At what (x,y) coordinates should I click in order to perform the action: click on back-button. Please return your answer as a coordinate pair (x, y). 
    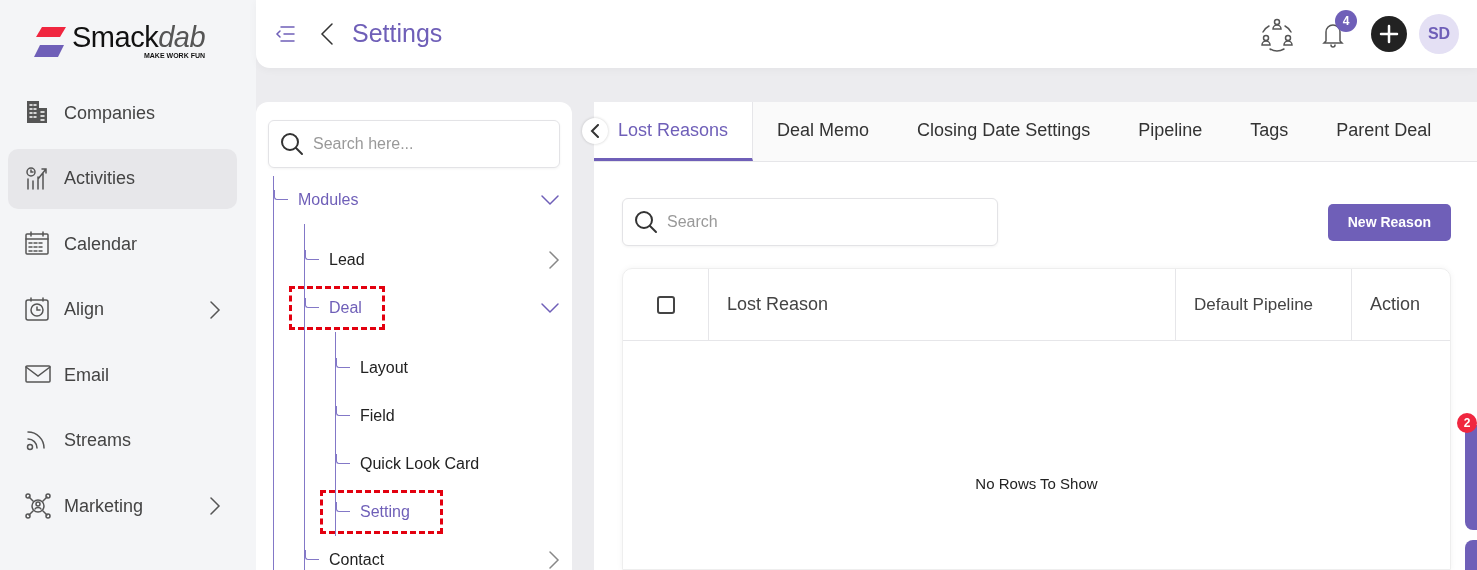
    Looking at the image, I should click on (327, 34).